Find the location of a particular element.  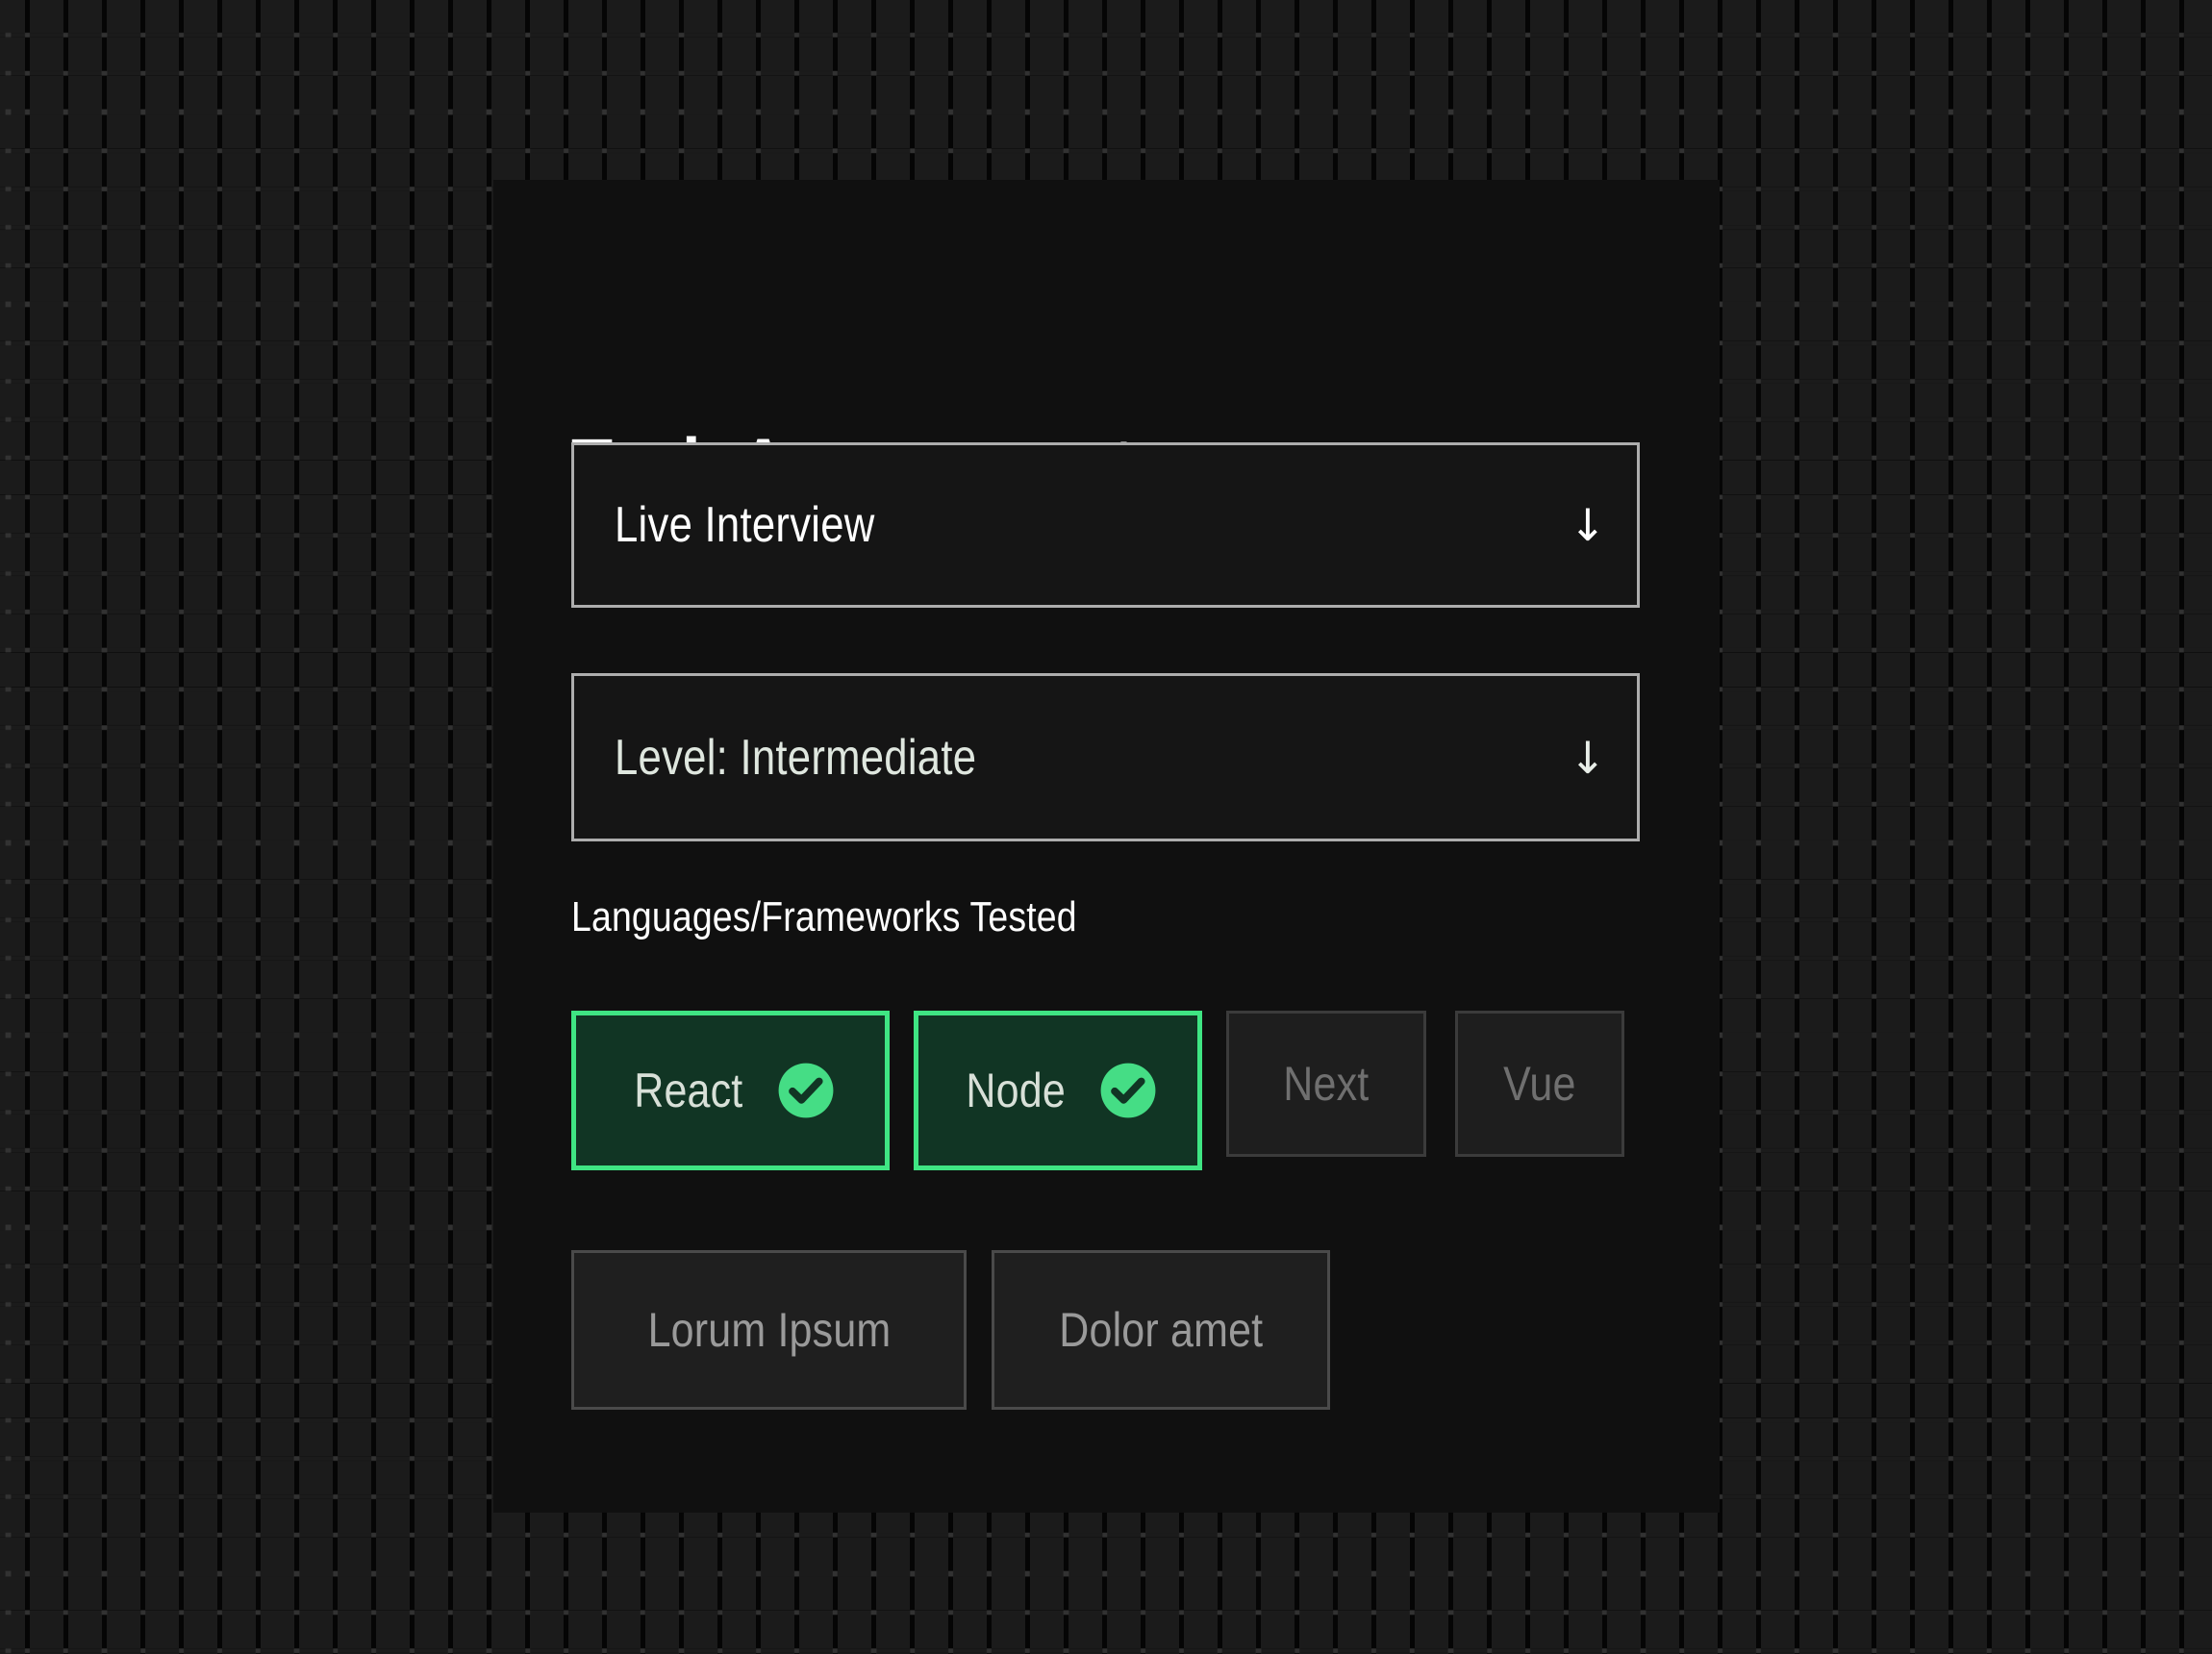

skill-chip-row-1: React Node Next Vue is located at coordinates (1112, 1090).